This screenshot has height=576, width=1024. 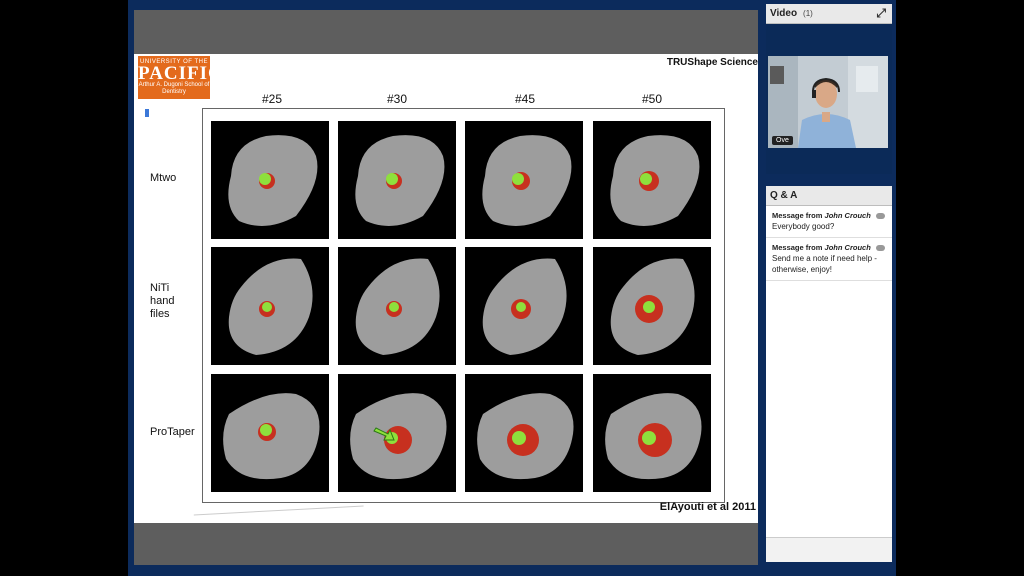 I want to click on message-text: Everybody good?, so click(x=803, y=226).